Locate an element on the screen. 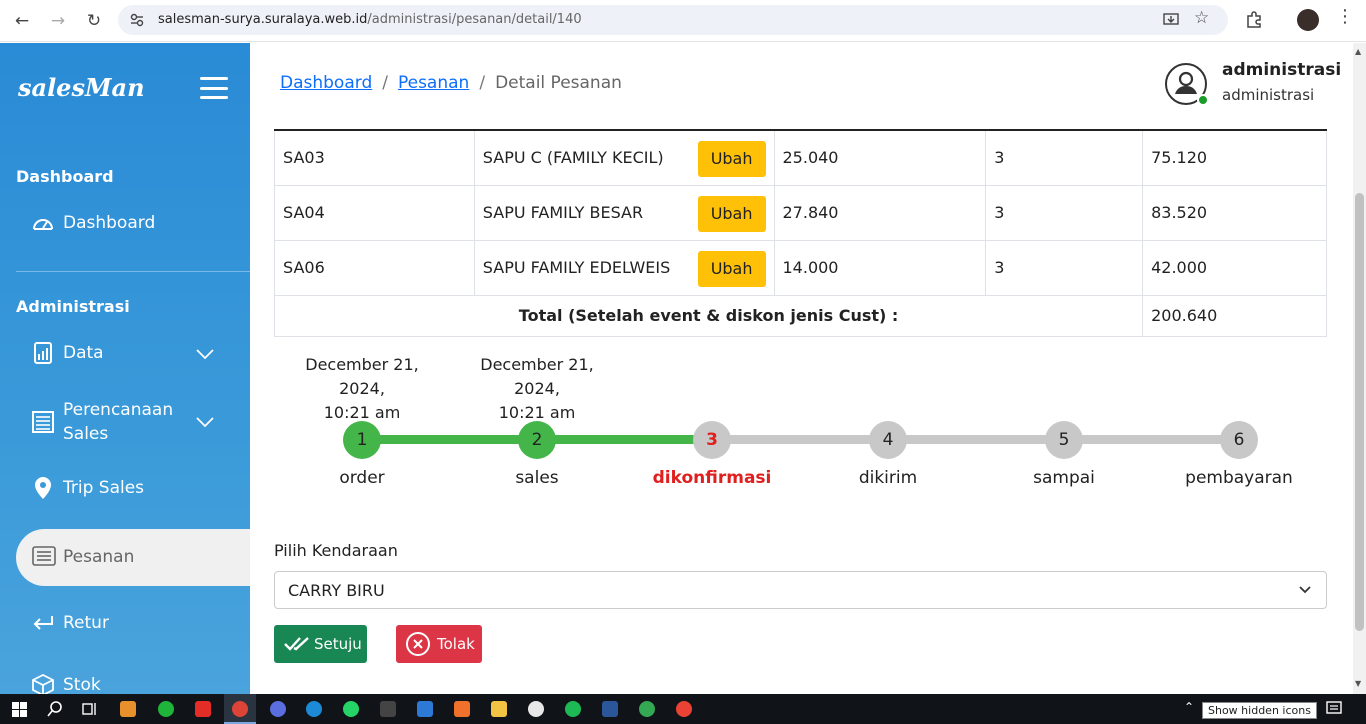 The height and width of the screenshot is (724, 1366). sidebar-item-label: Dashboard is located at coordinates (109, 223).